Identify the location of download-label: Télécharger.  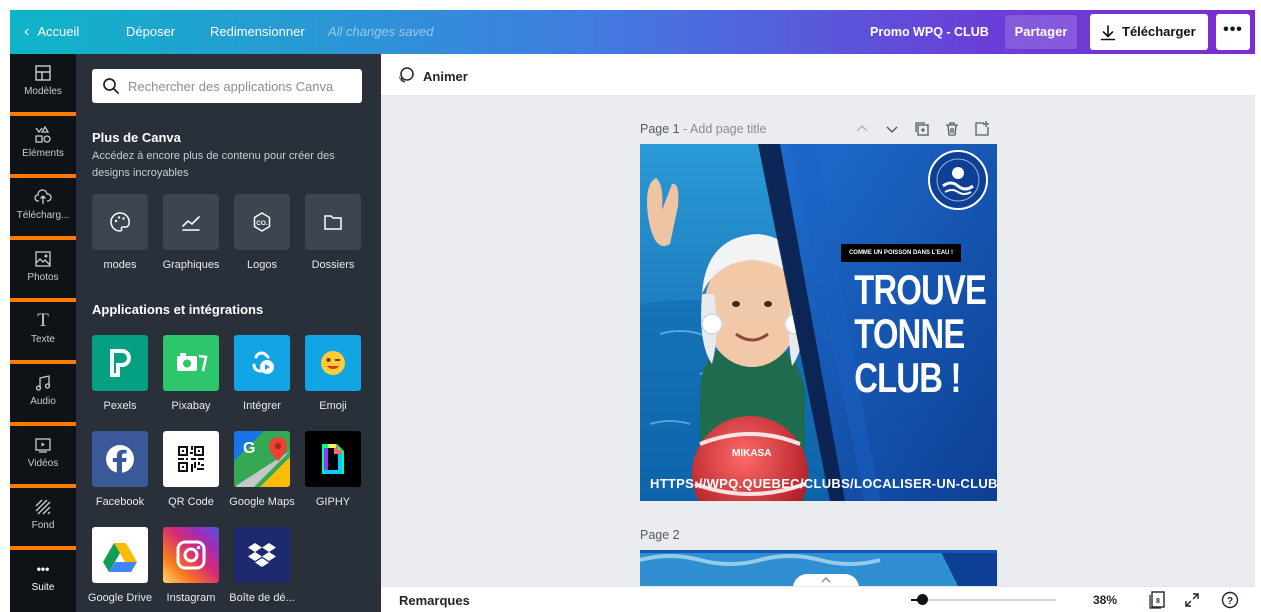
(1159, 31).